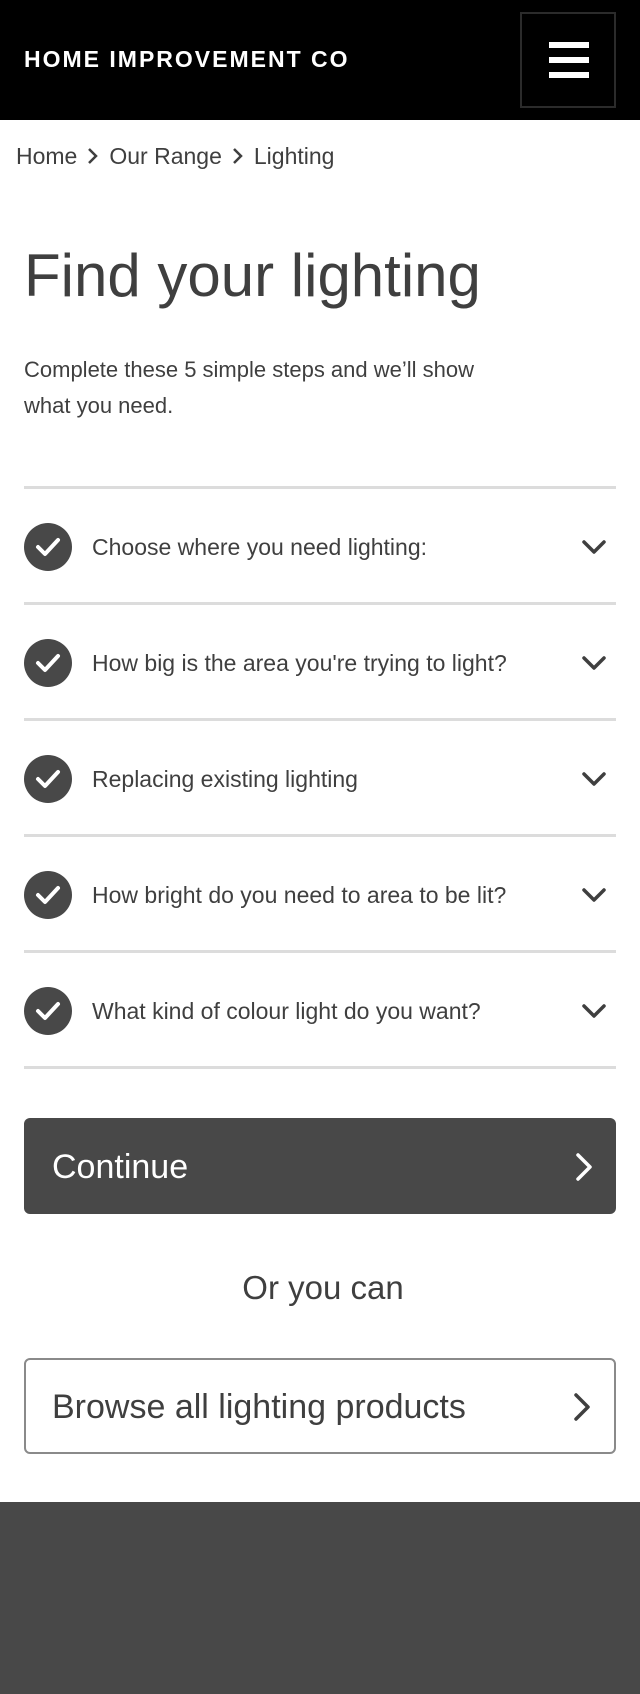 The image size is (640, 1694). Describe the element at coordinates (225, 779) in the screenshot. I see `step-label: Replacing existing lighting` at that location.